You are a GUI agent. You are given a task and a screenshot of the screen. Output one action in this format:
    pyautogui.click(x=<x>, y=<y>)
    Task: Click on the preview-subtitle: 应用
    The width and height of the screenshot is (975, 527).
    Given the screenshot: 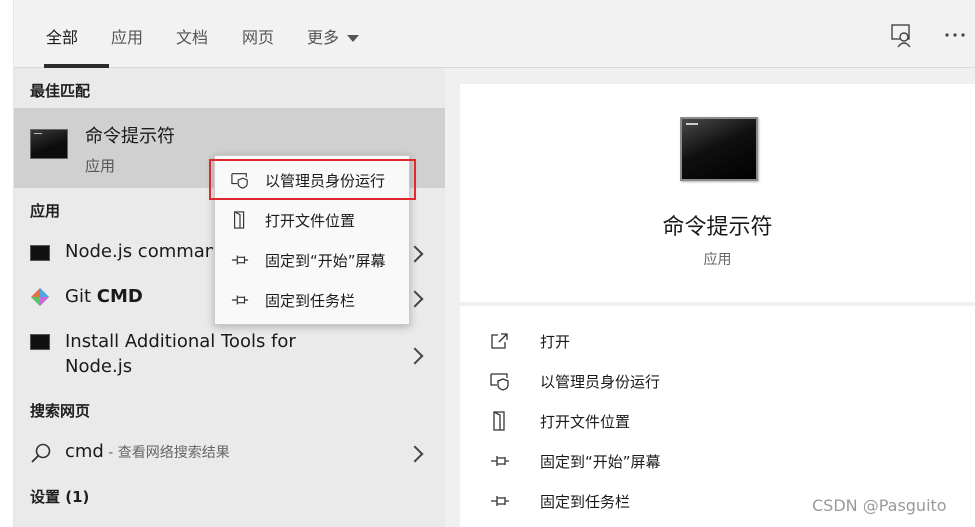 What is the action you would take?
    pyautogui.click(x=717, y=260)
    